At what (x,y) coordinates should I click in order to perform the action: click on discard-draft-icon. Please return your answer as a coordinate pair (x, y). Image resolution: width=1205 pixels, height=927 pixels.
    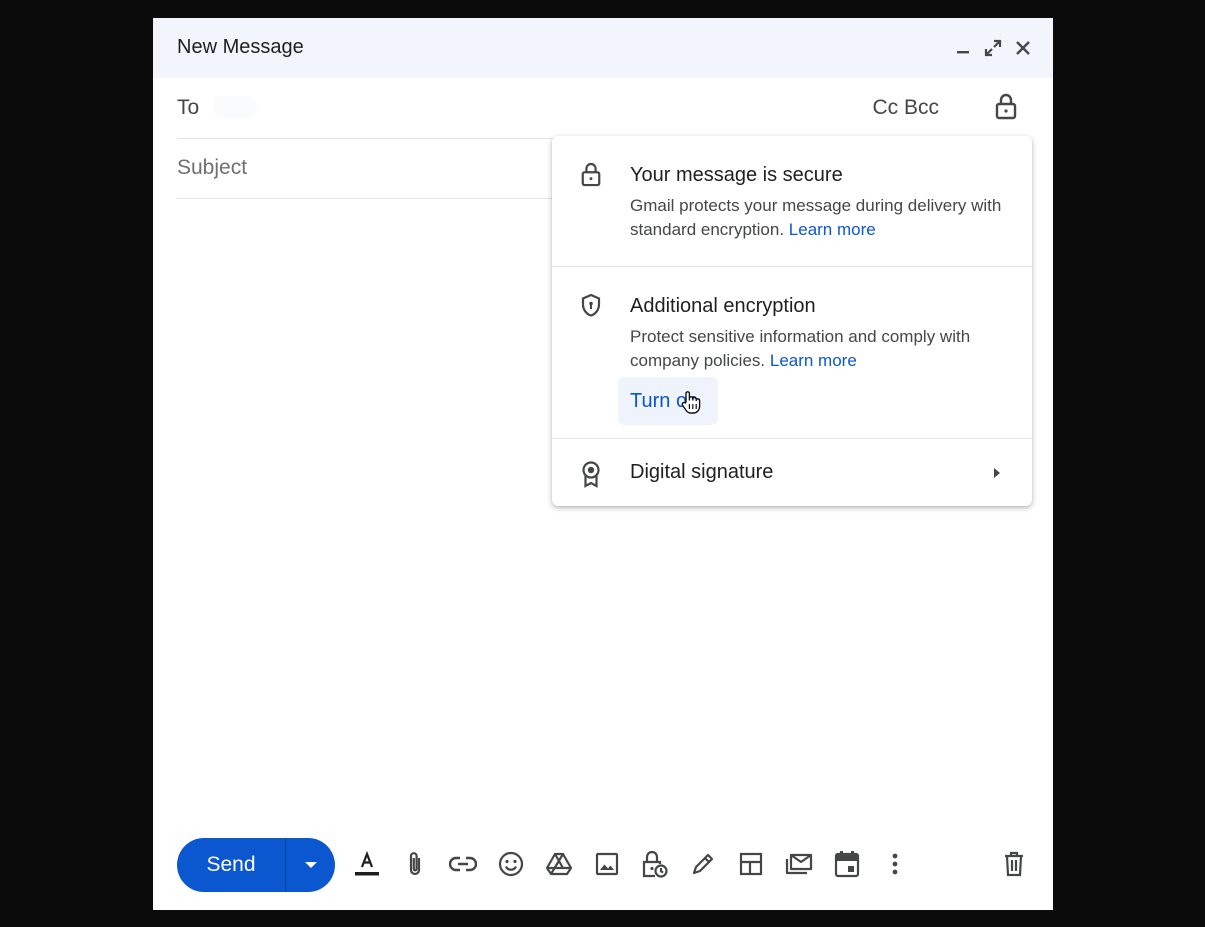
    Looking at the image, I should click on (1014, 864).